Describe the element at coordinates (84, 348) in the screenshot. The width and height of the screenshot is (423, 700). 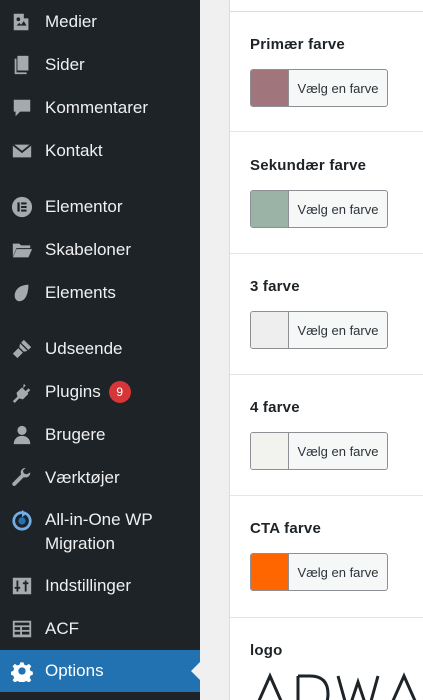
I see `sidebar-item-label: Udseende` at that location.